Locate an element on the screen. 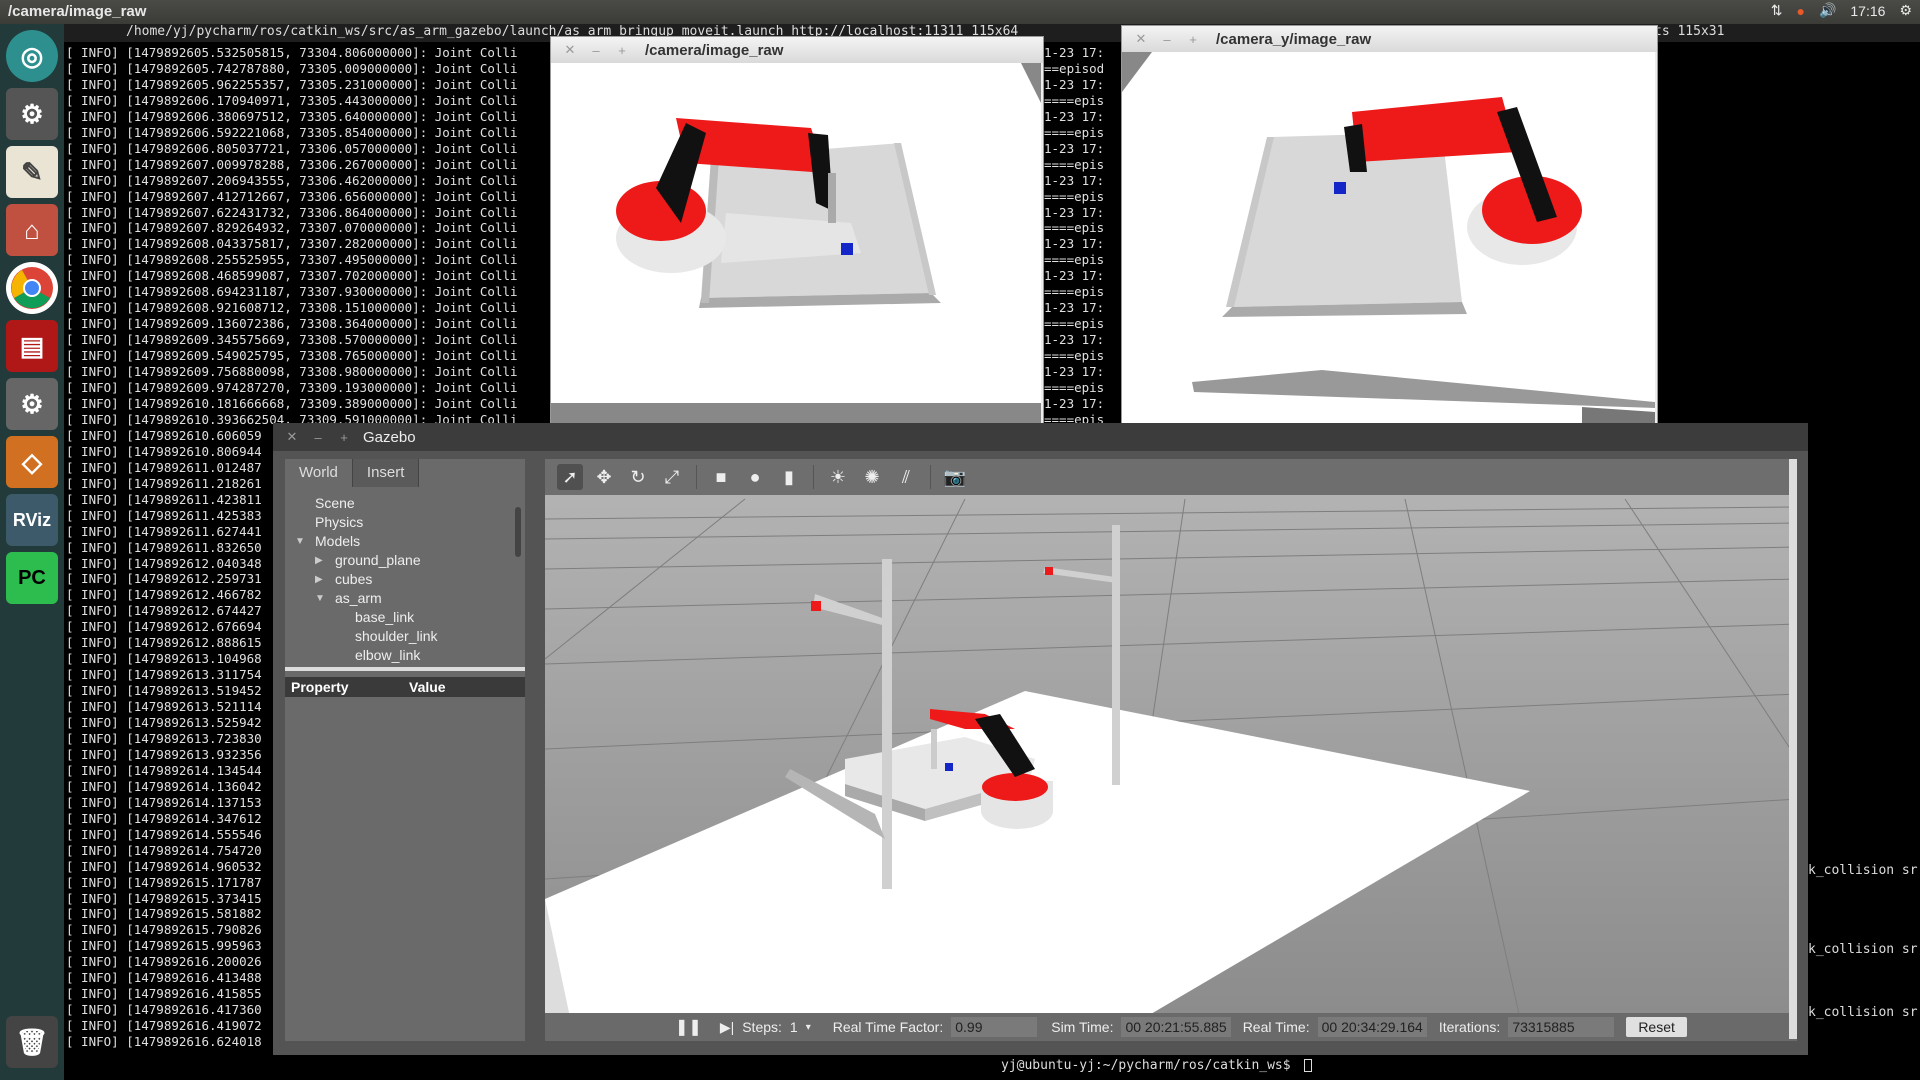 Image resolution: width=1920 pixels, height=1080 pixels. ubuntu-dash-icon: ◎ is located at coordinates (32, 56).